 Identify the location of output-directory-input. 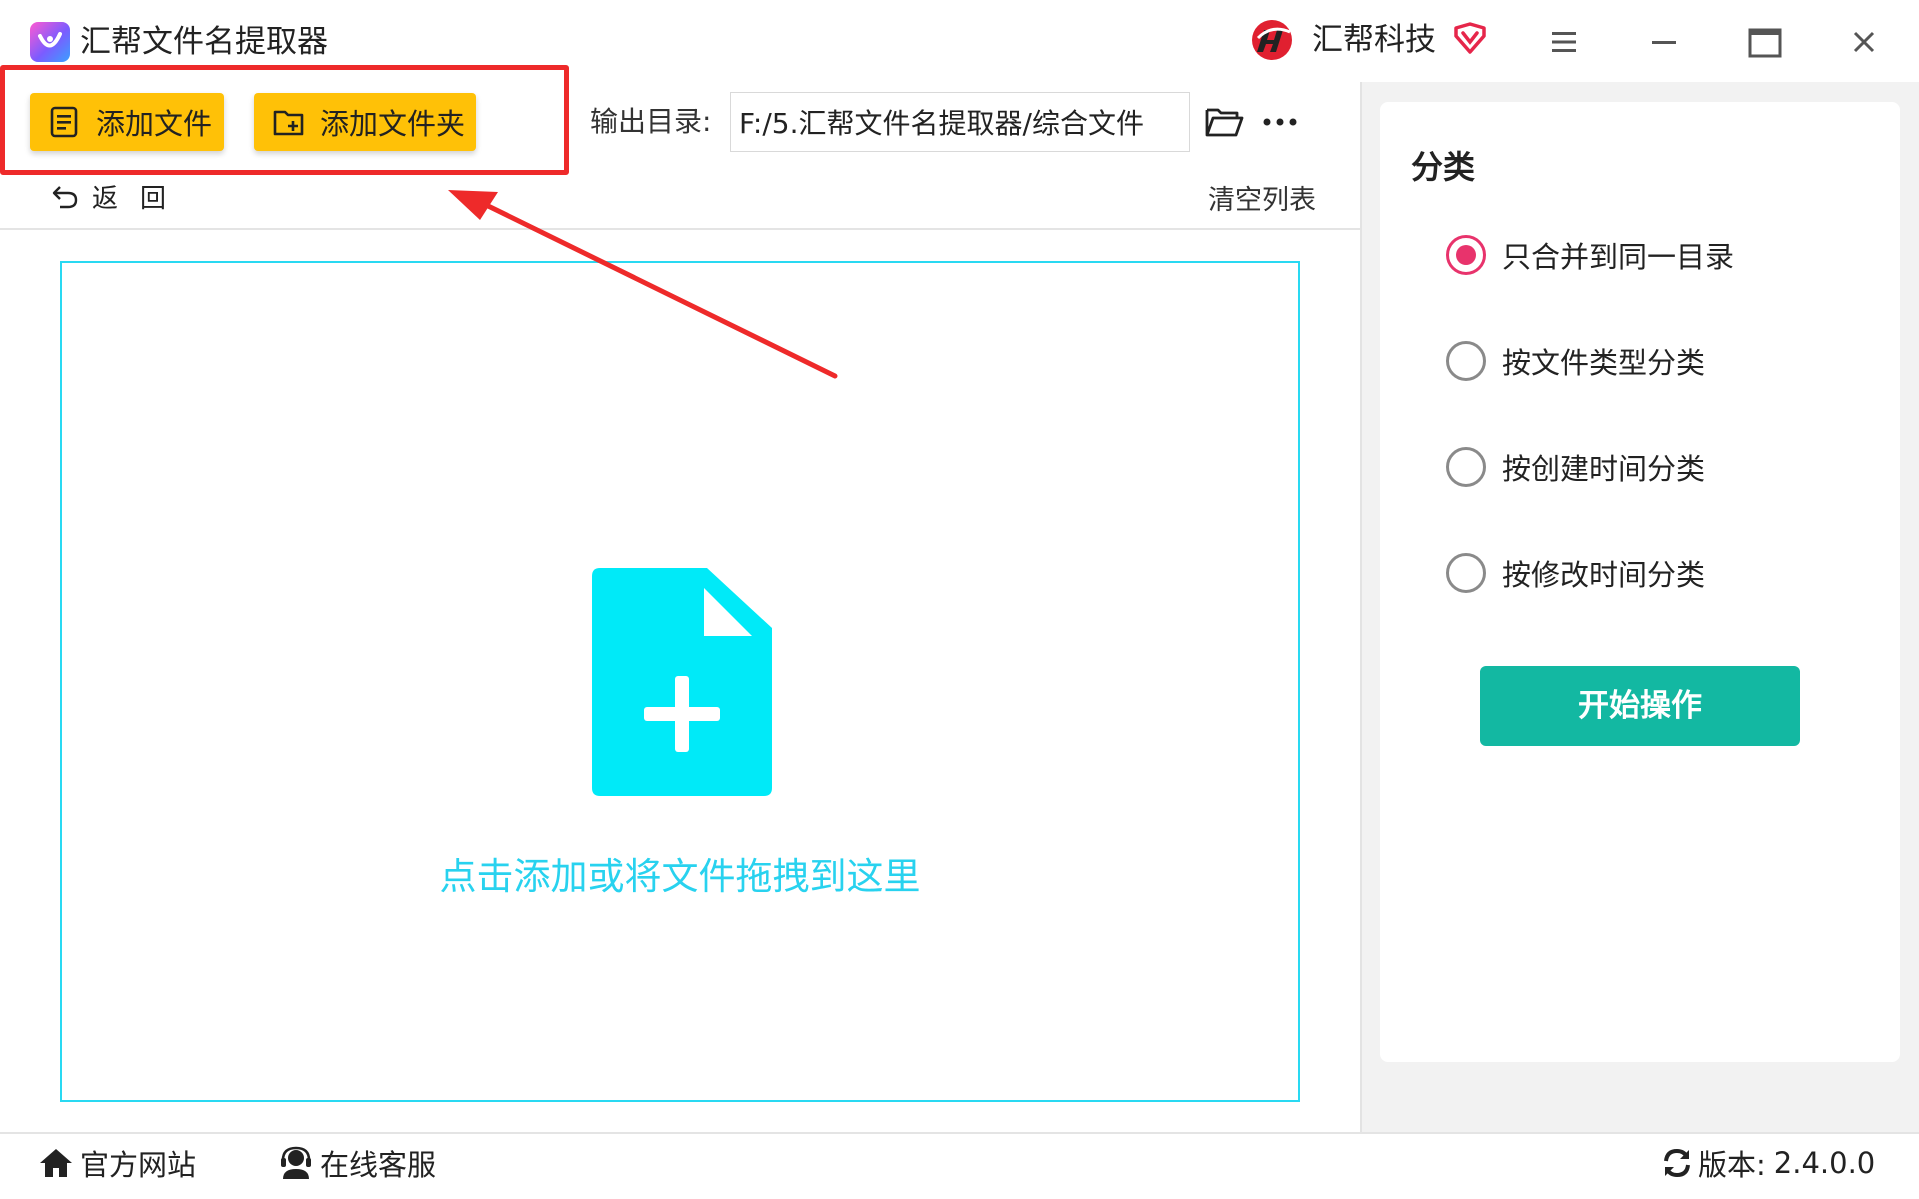
(960, 122).